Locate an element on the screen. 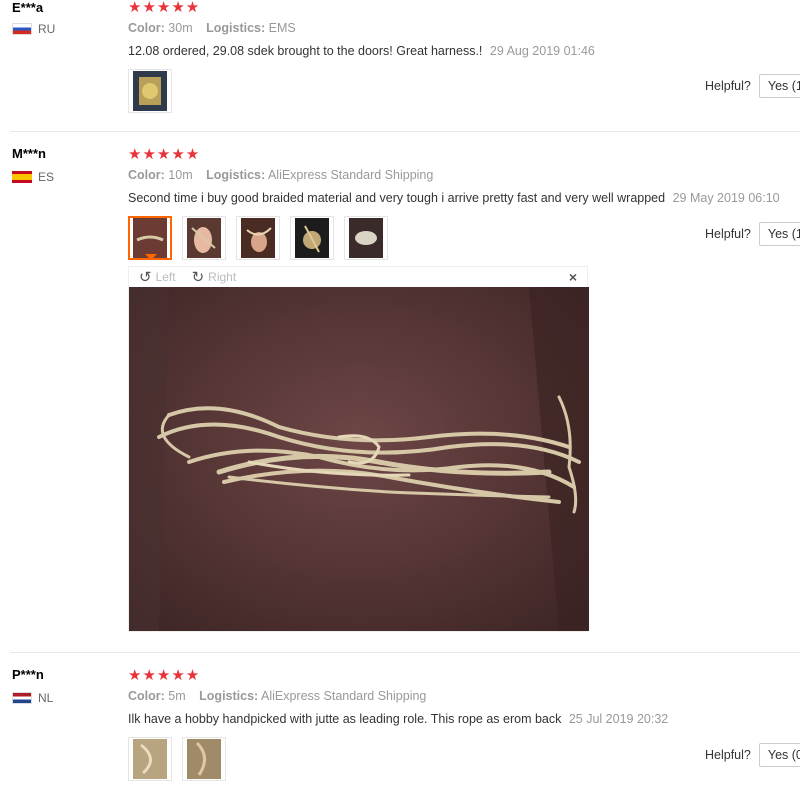 This screenshot has height=800, width=800. flag-ru-icon is located at coordinates (22, 29).